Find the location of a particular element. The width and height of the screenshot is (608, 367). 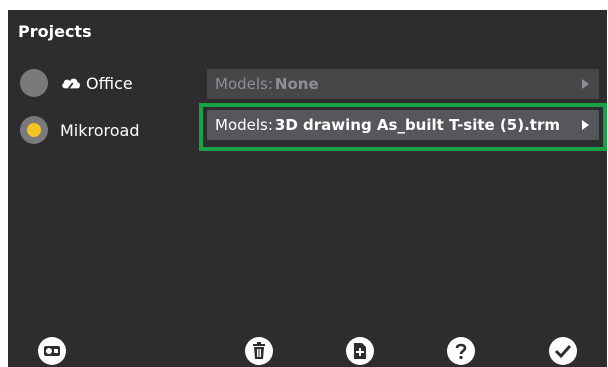

new-file-button is located at coordinates (360, 351).